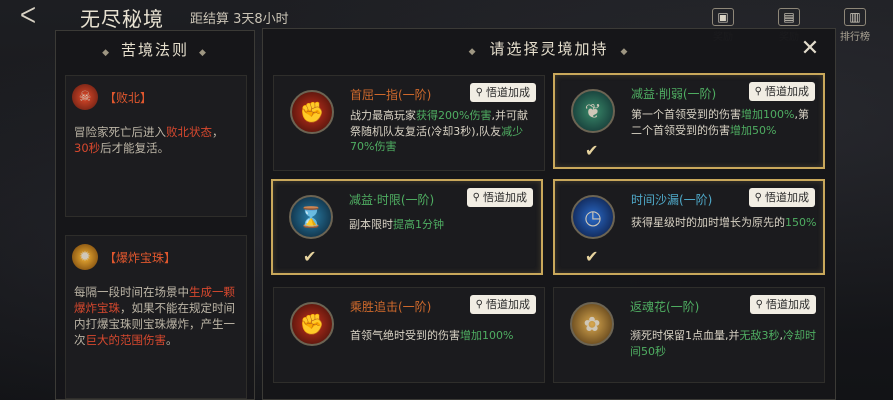 The height and width of the screenshot is (400, 893). I want to click on buff-description: 副本限时提高1分钟, so click(396, 224).